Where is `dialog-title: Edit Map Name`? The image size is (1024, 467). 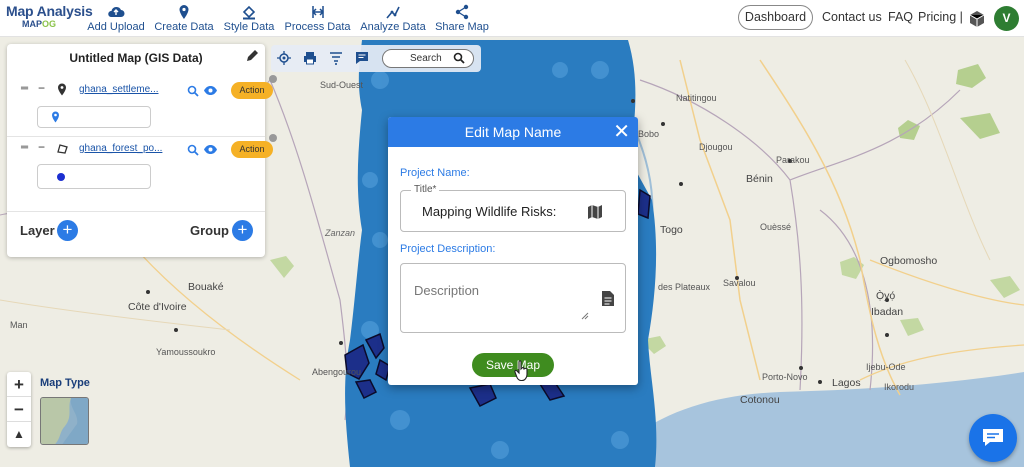
dialog-title: Edit Map Name is located at coordinates (513, 132).